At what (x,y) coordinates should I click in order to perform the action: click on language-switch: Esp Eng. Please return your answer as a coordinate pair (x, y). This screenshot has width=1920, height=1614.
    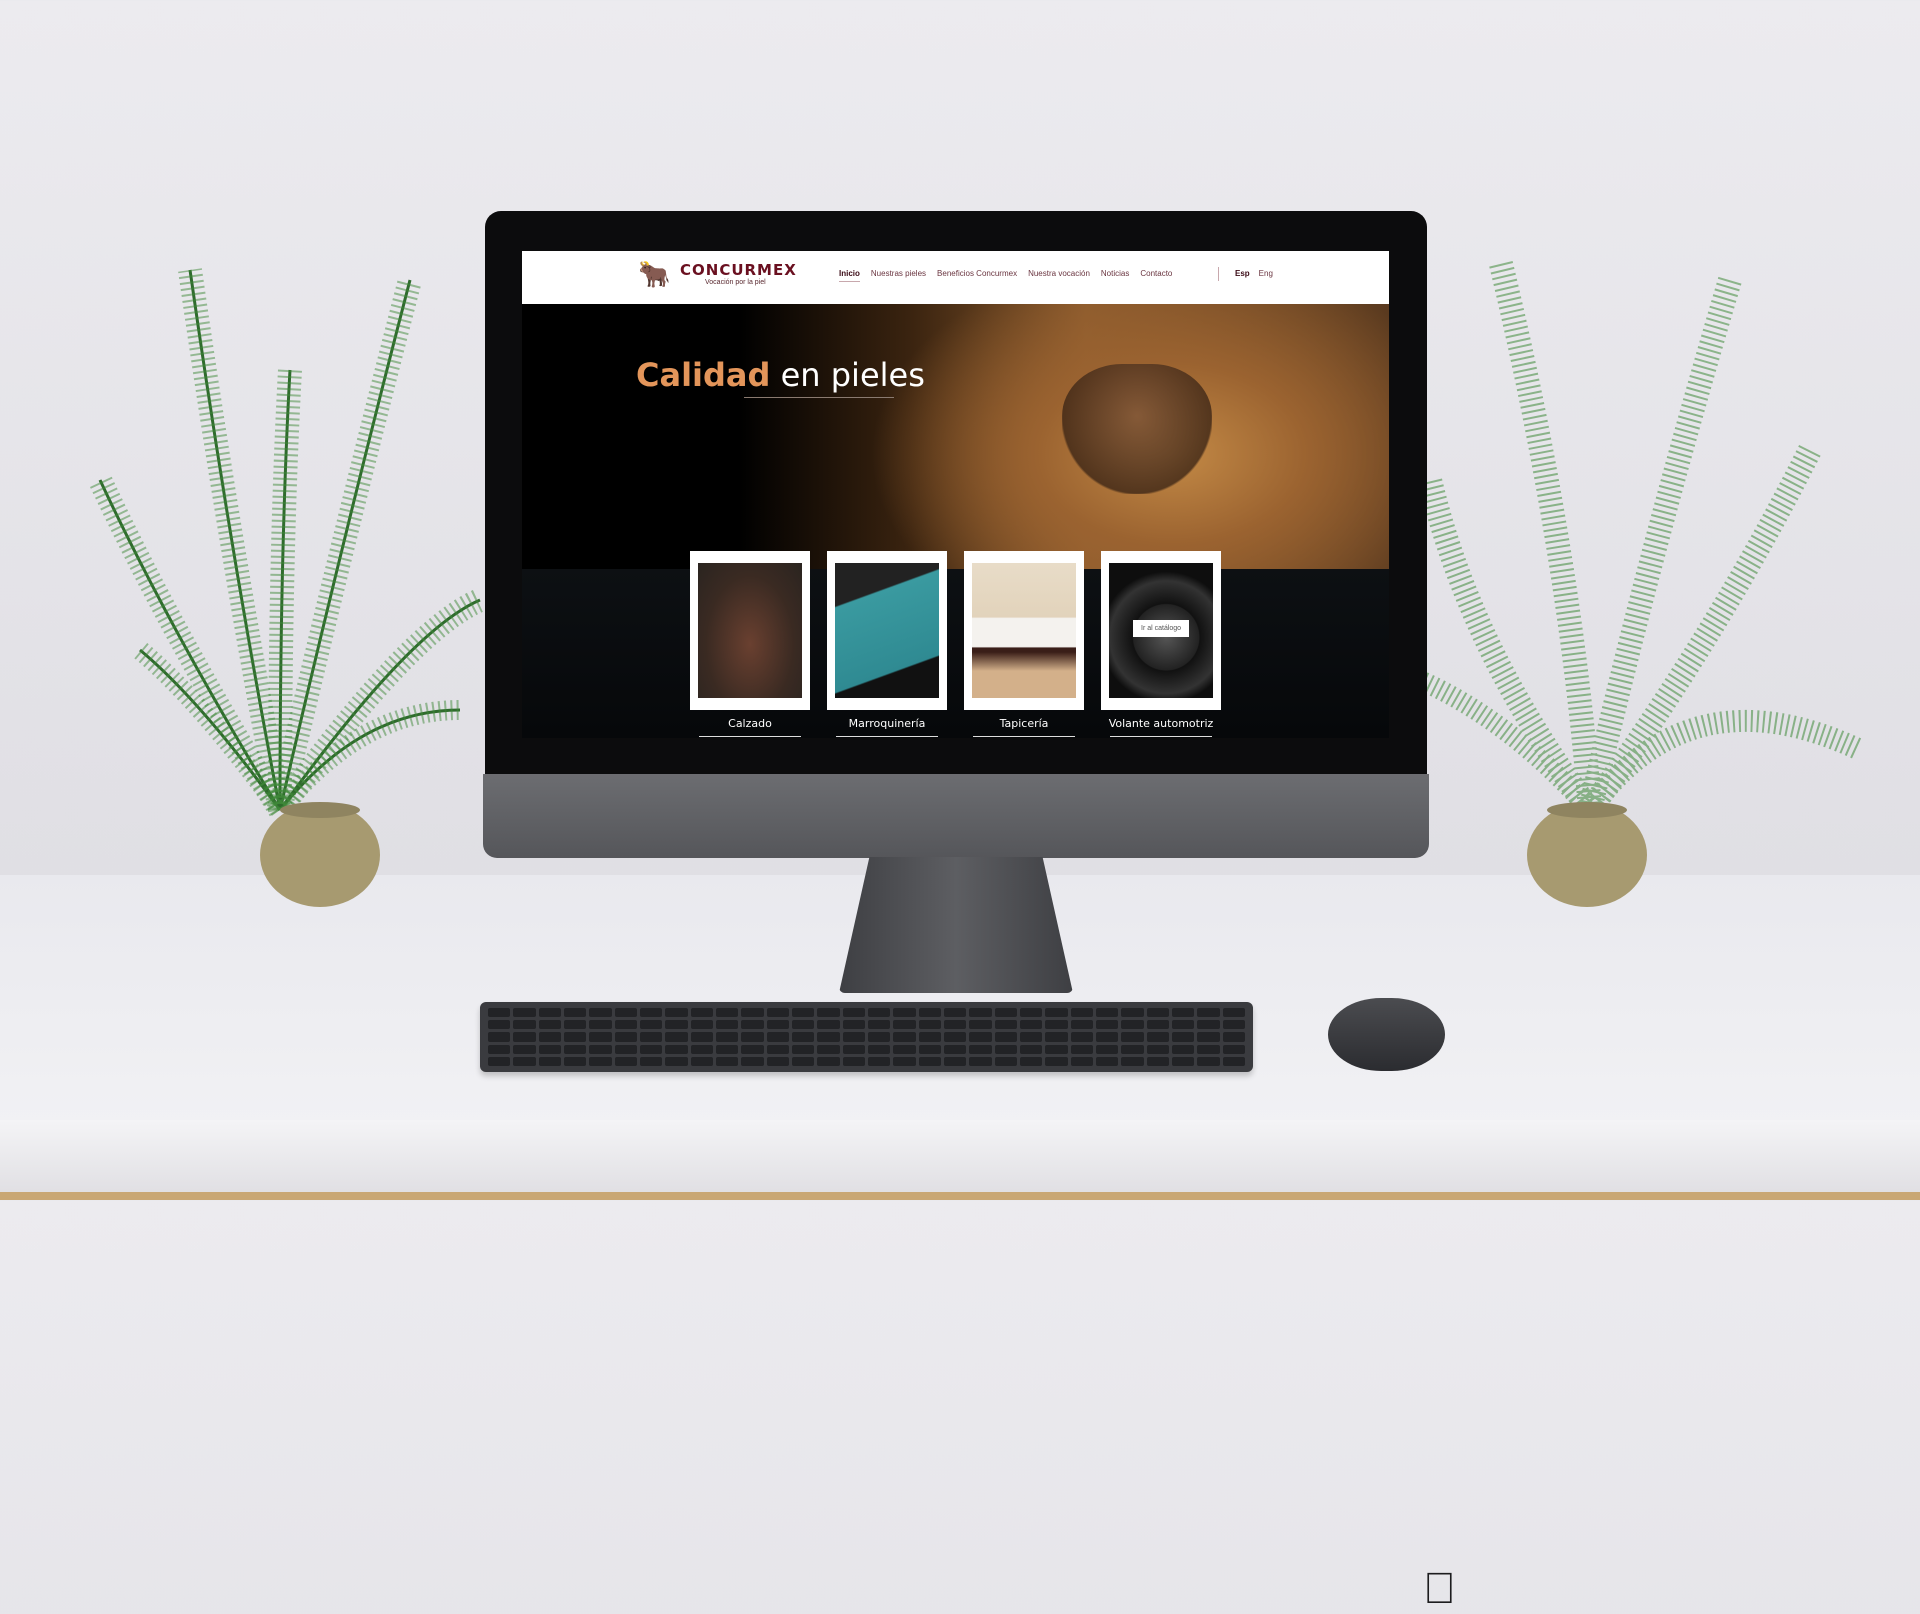
    Looking at the image, I should click on (1254, 273).